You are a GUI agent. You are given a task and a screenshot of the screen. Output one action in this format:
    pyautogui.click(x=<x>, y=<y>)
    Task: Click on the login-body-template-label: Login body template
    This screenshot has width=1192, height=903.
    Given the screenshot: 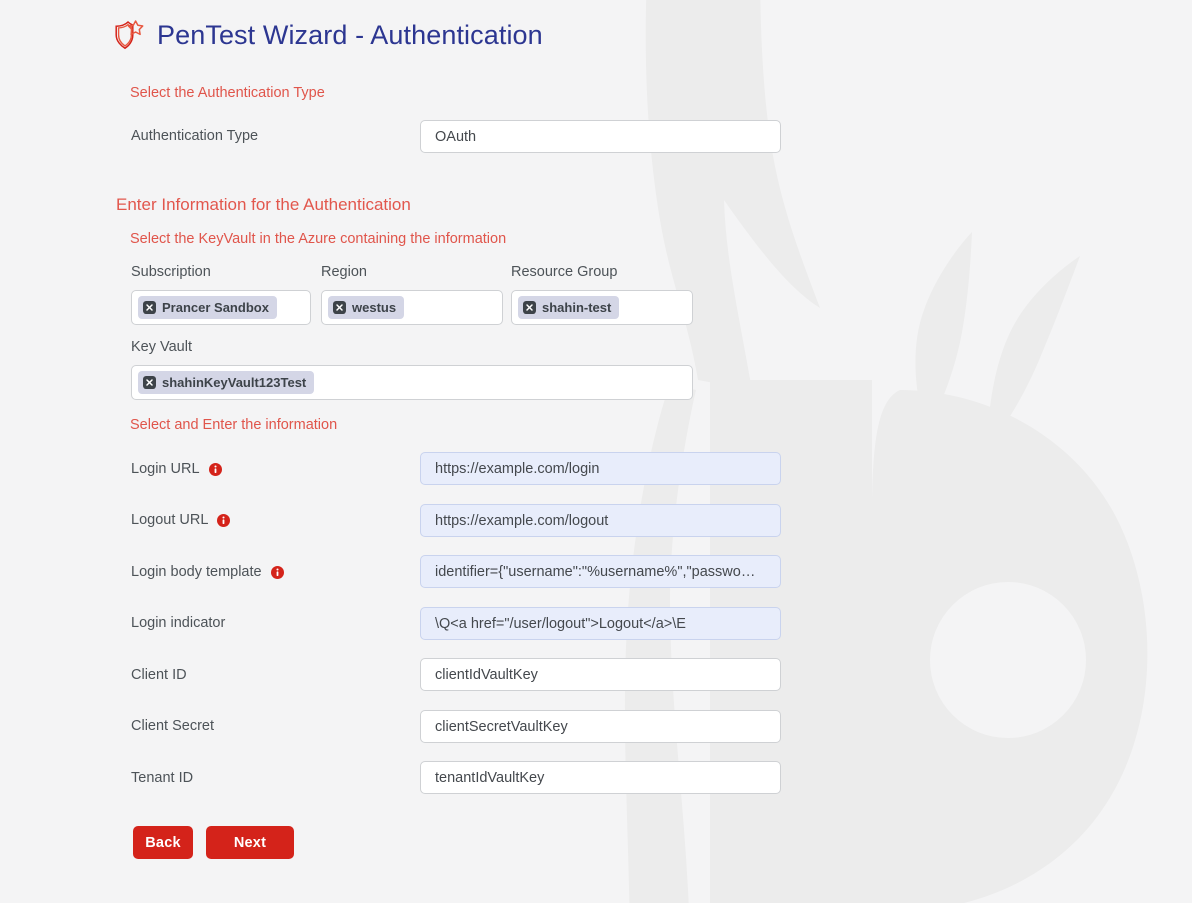 What is the action you would take?
    pyautogui.click(x=207, y=572)
    